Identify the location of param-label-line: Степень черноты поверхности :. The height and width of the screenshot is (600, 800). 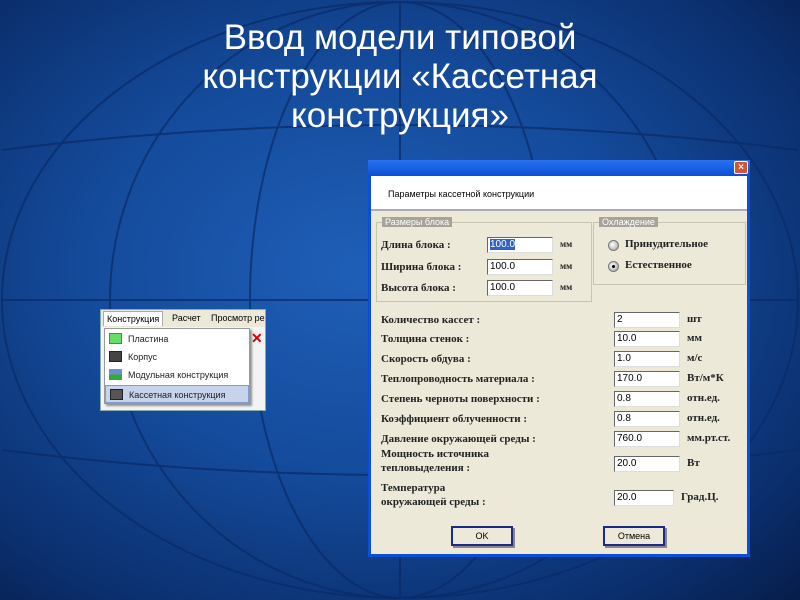
(460, 399).